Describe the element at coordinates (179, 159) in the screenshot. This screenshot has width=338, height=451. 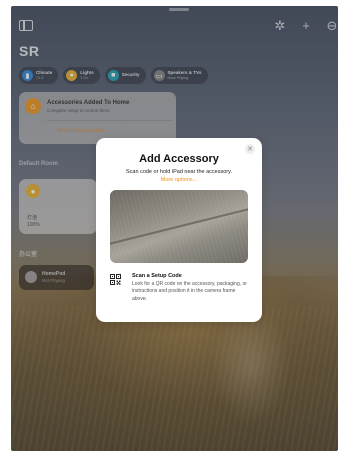
I see `sheet-title: Add Accessory` at that location.